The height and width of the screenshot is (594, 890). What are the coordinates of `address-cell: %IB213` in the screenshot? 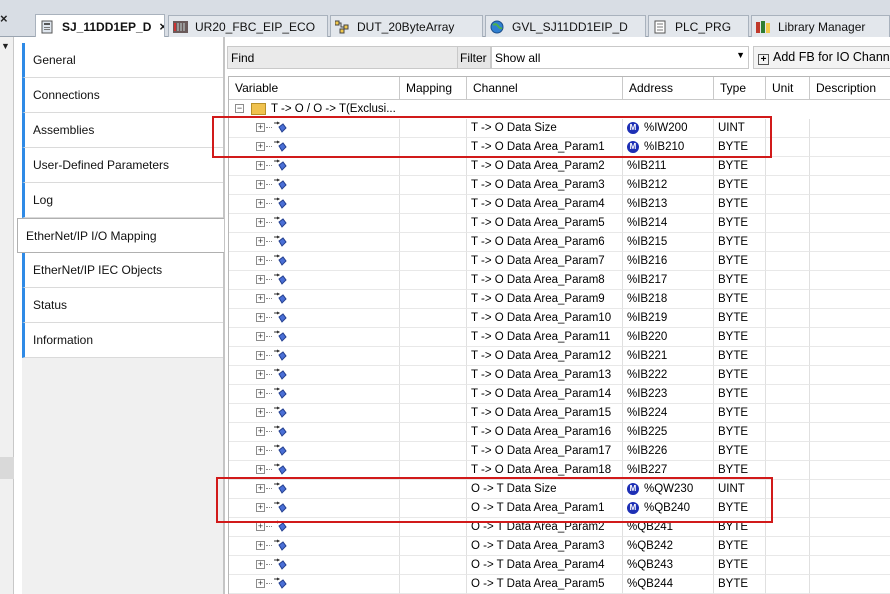 It's located at (668, 204).